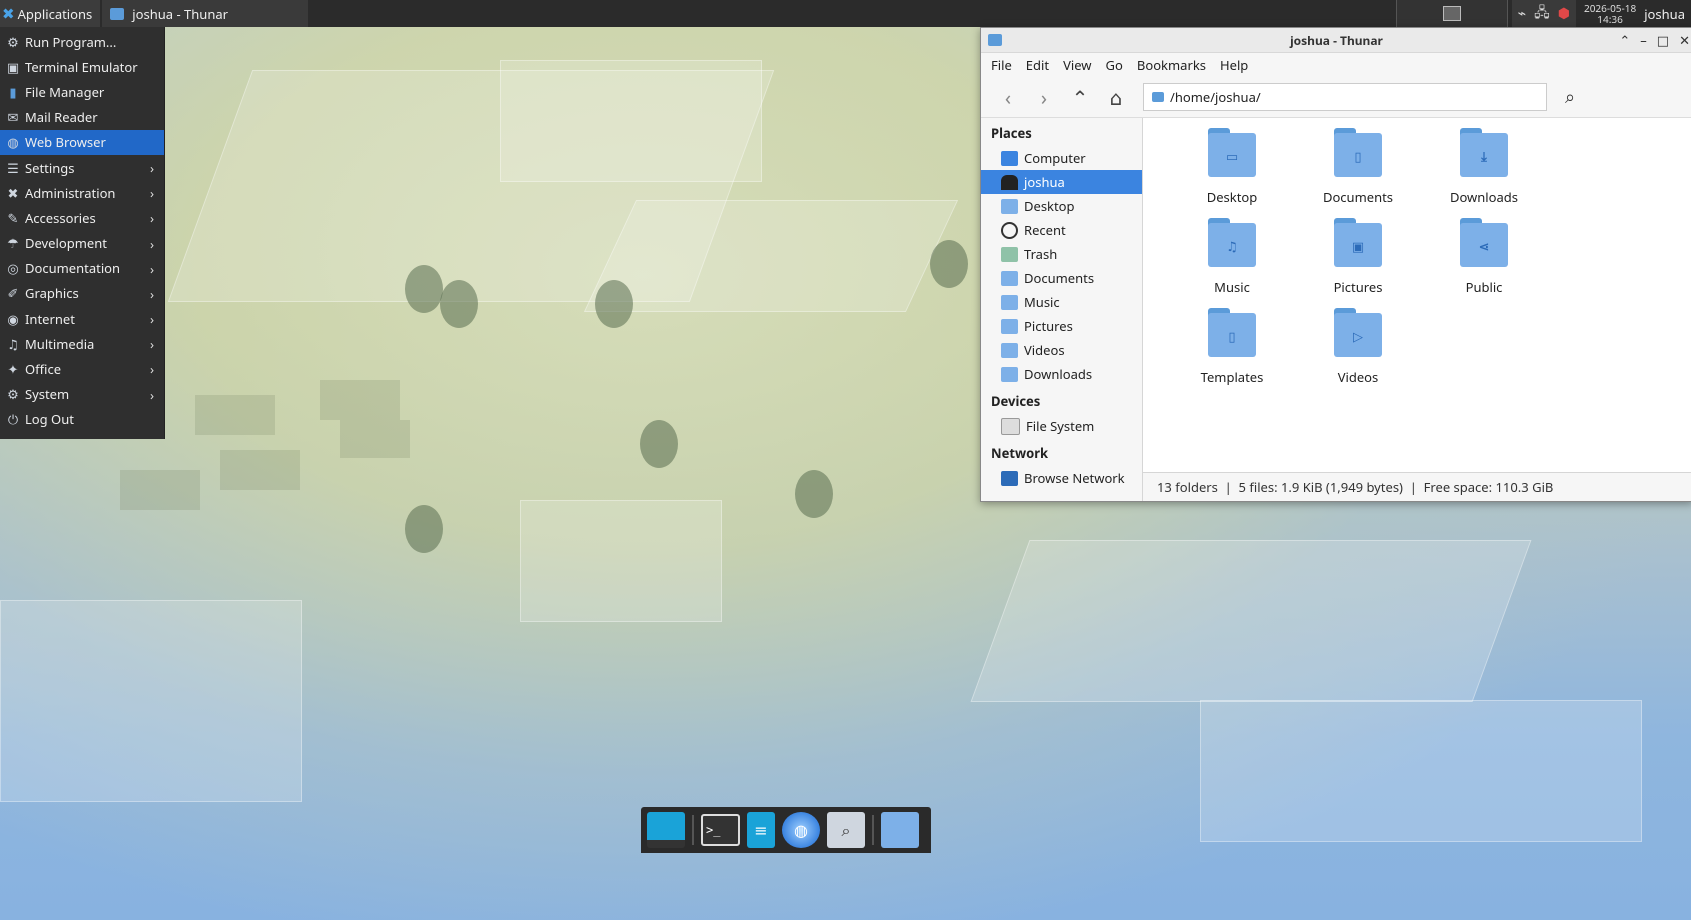  I want to click on parent-folder-icon: ⌃, so click(1080, 97).